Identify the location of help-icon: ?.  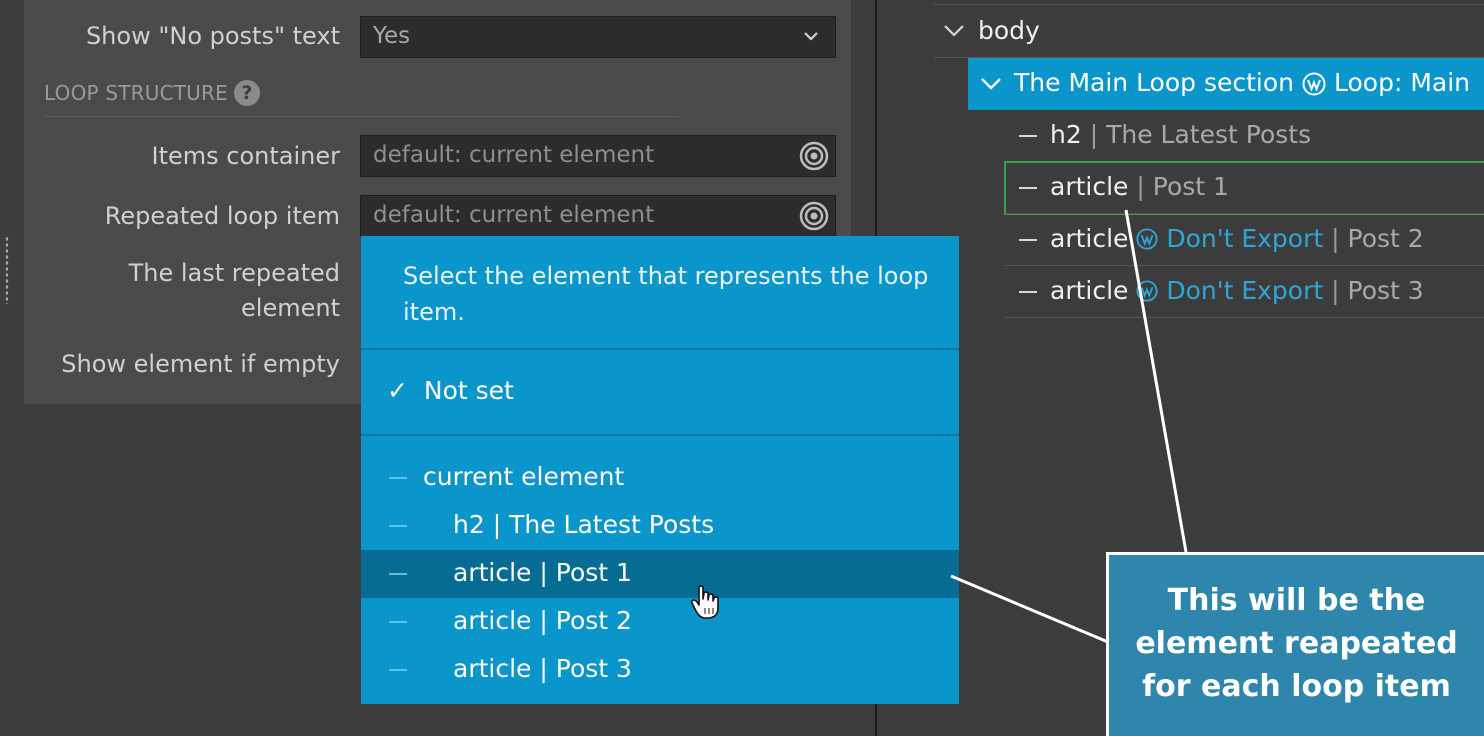
(246, 93).